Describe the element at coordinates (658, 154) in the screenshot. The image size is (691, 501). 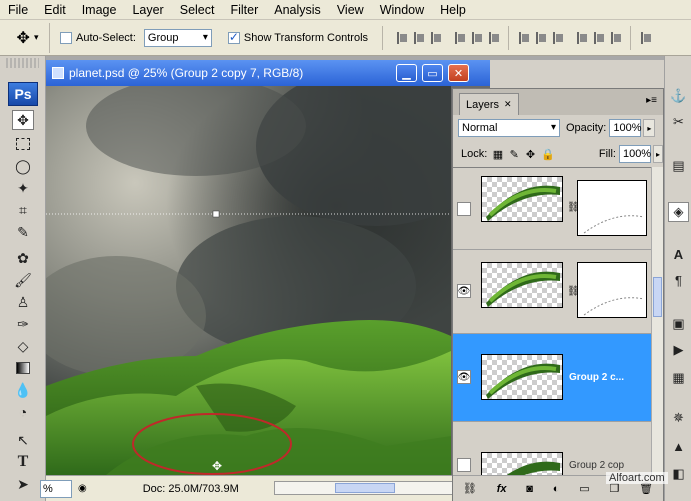
I see `fill-slider-arrow: ▸` at that location.